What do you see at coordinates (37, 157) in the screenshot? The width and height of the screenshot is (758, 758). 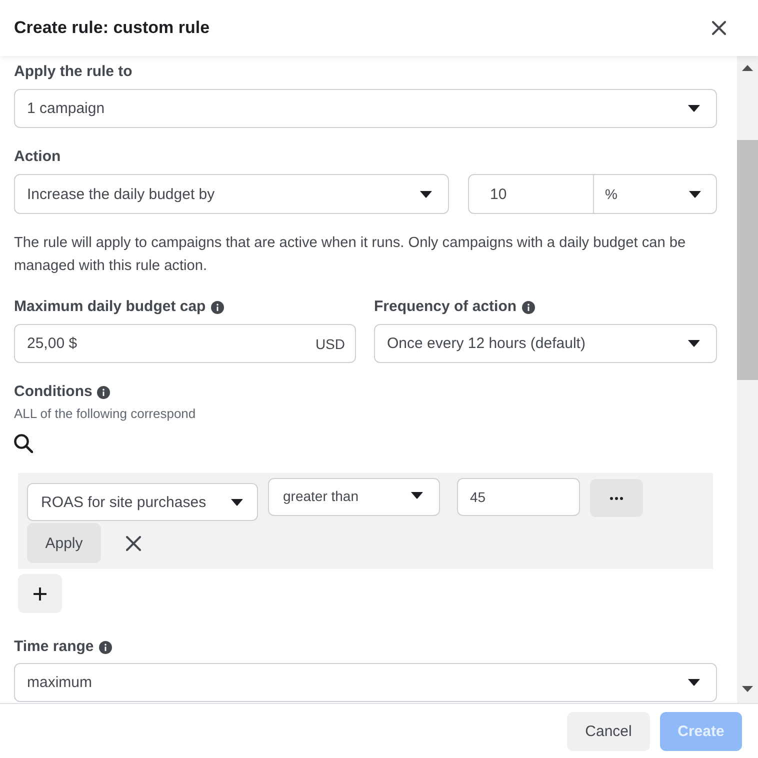 I see `field-label: Action` at bounding box center [37, 157].